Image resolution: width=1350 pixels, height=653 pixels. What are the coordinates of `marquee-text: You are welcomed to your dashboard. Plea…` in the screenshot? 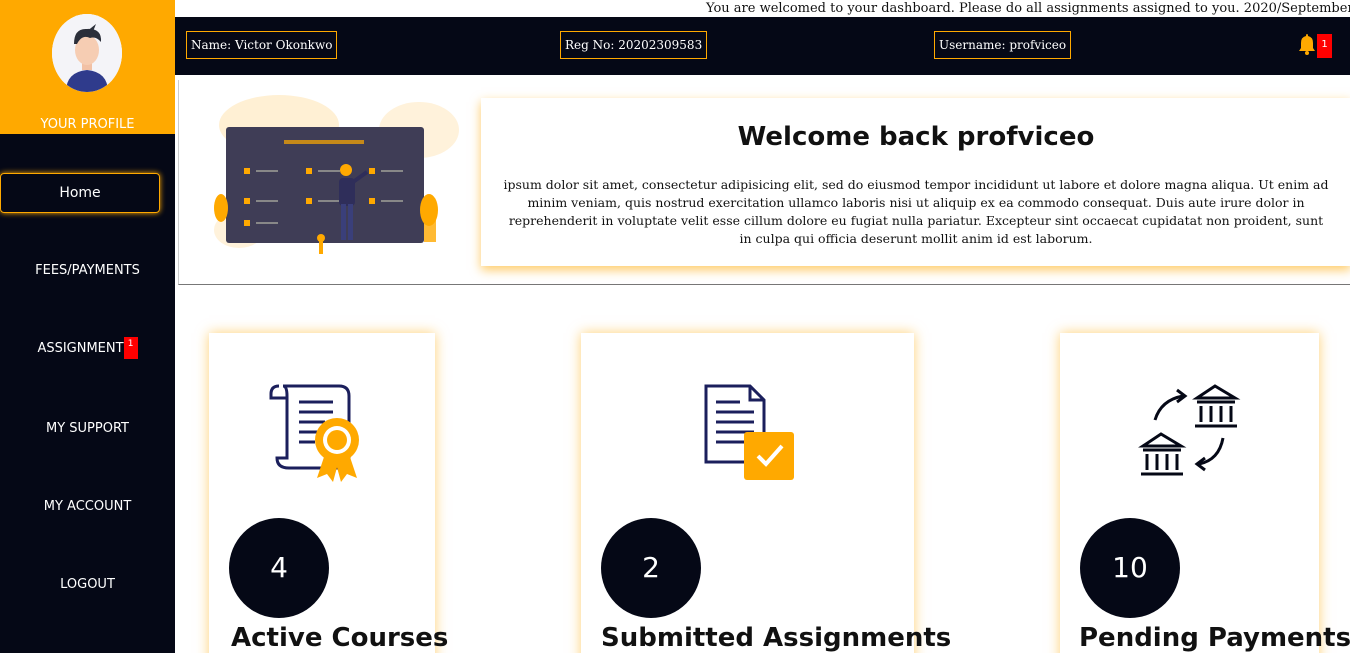 It's located at (1028, 8).